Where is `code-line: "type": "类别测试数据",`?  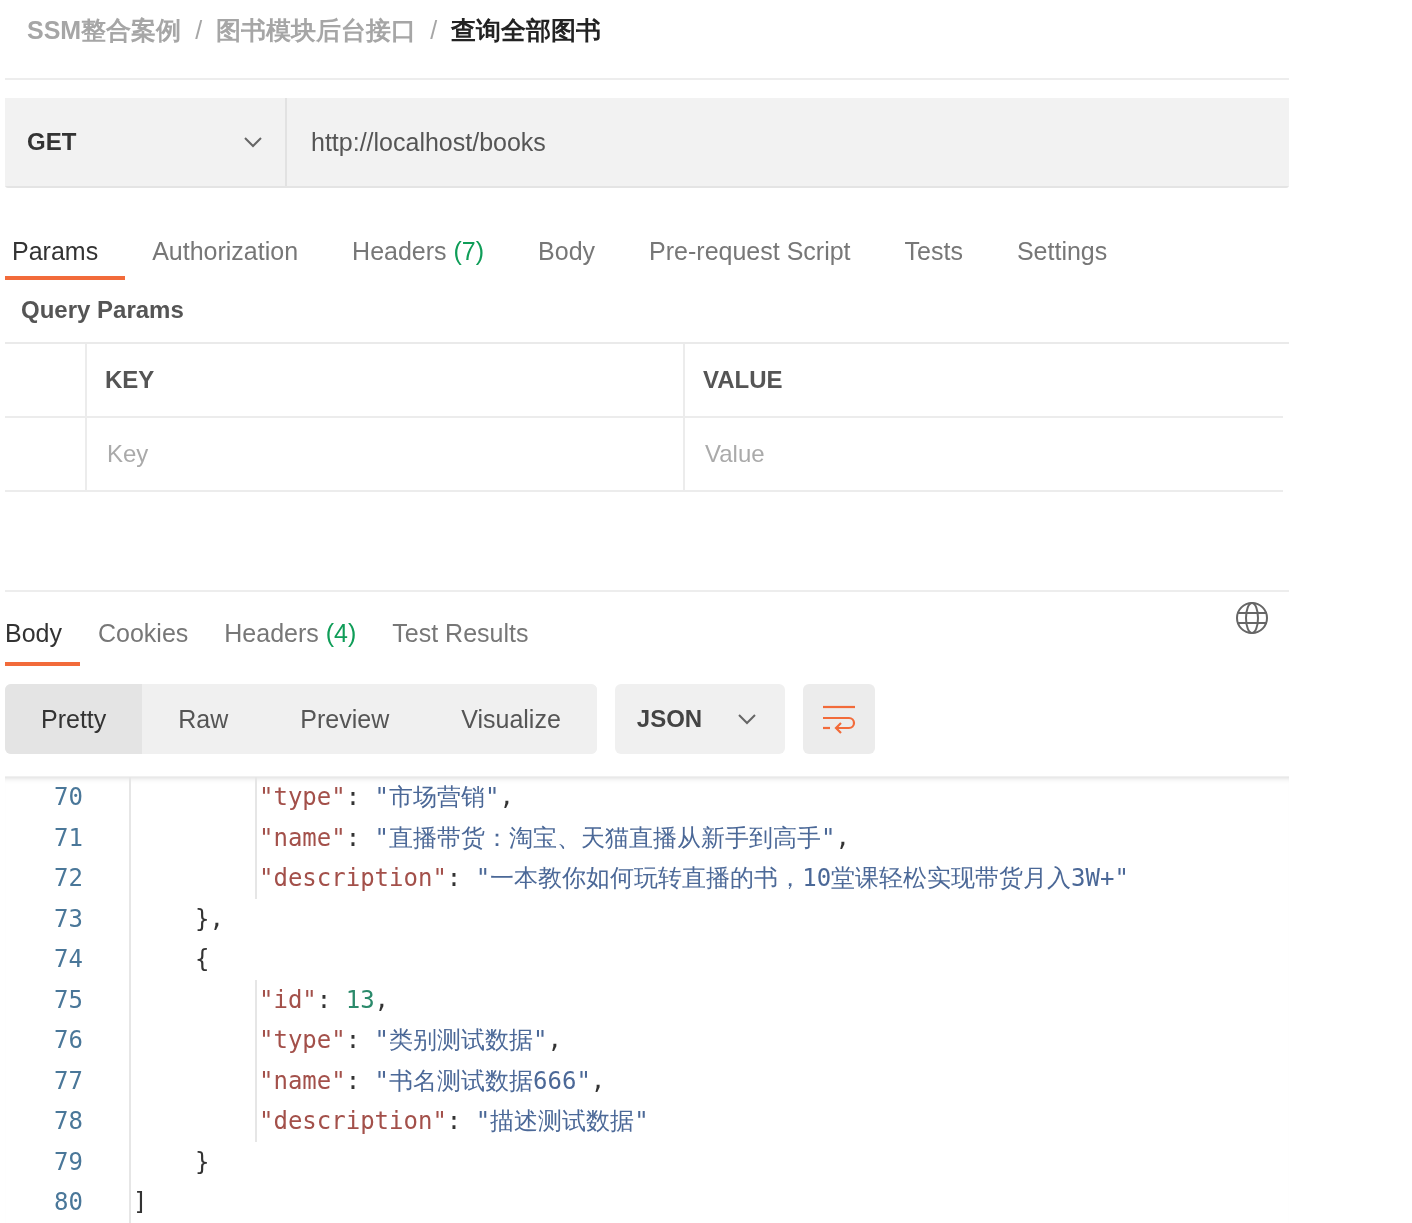 code-line: "type": "类别测试数据", is located at coordinates (410, 1041).